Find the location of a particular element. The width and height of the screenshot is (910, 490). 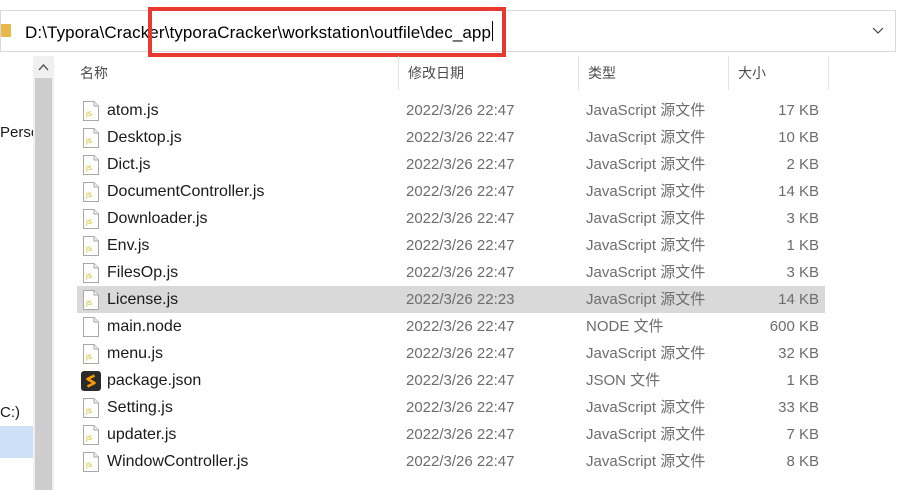

file-type: JSON 文件 is located at coordinates (623, 380).